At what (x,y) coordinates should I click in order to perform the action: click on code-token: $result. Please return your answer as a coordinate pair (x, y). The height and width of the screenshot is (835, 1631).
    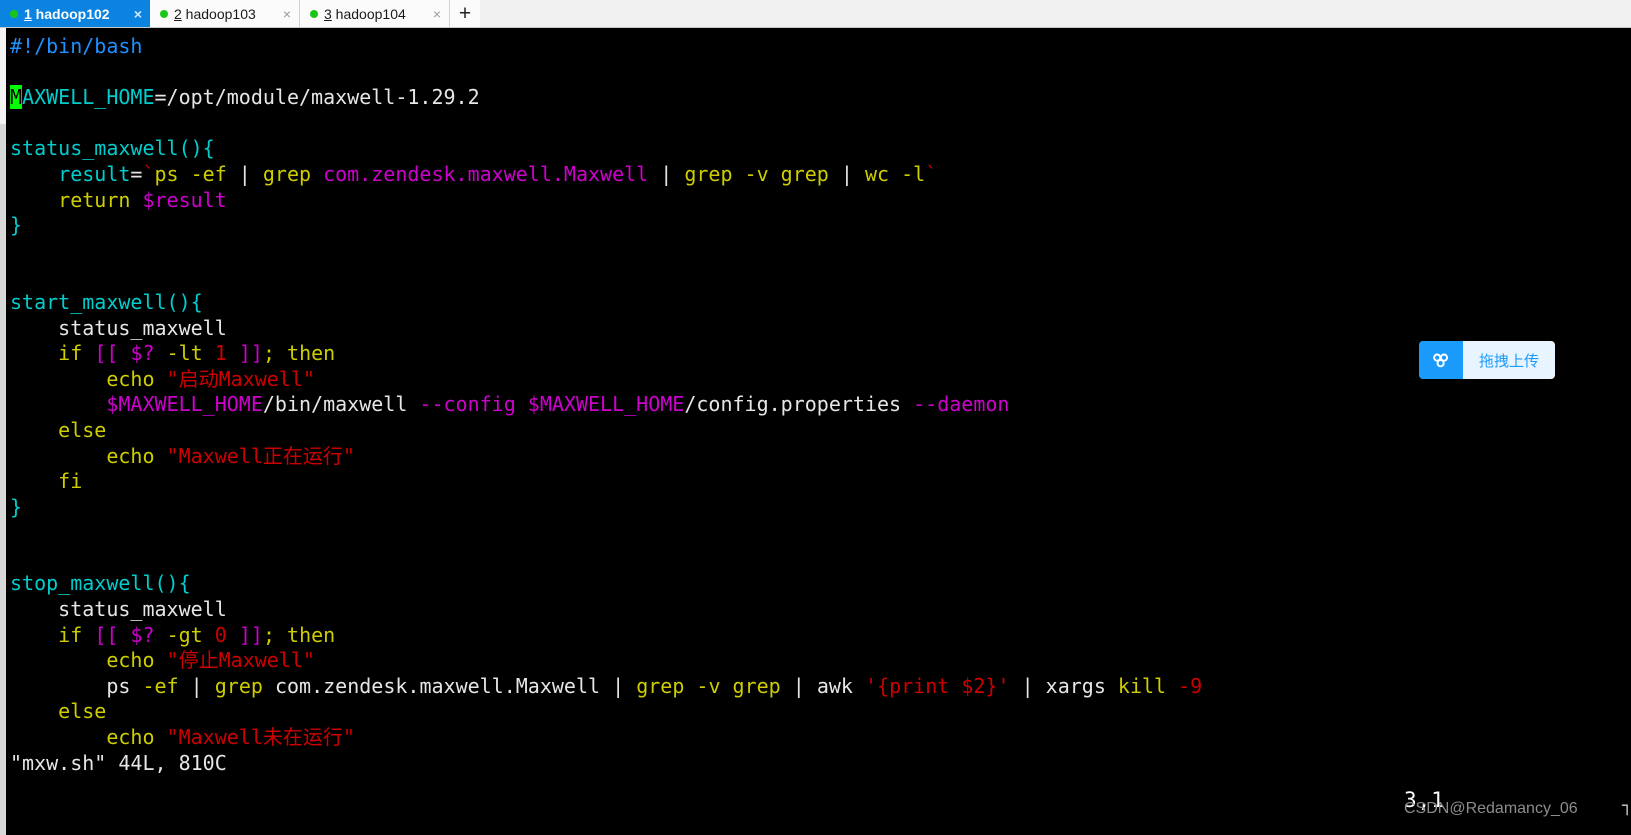
    Looking at the image, I should click on (184, 199).